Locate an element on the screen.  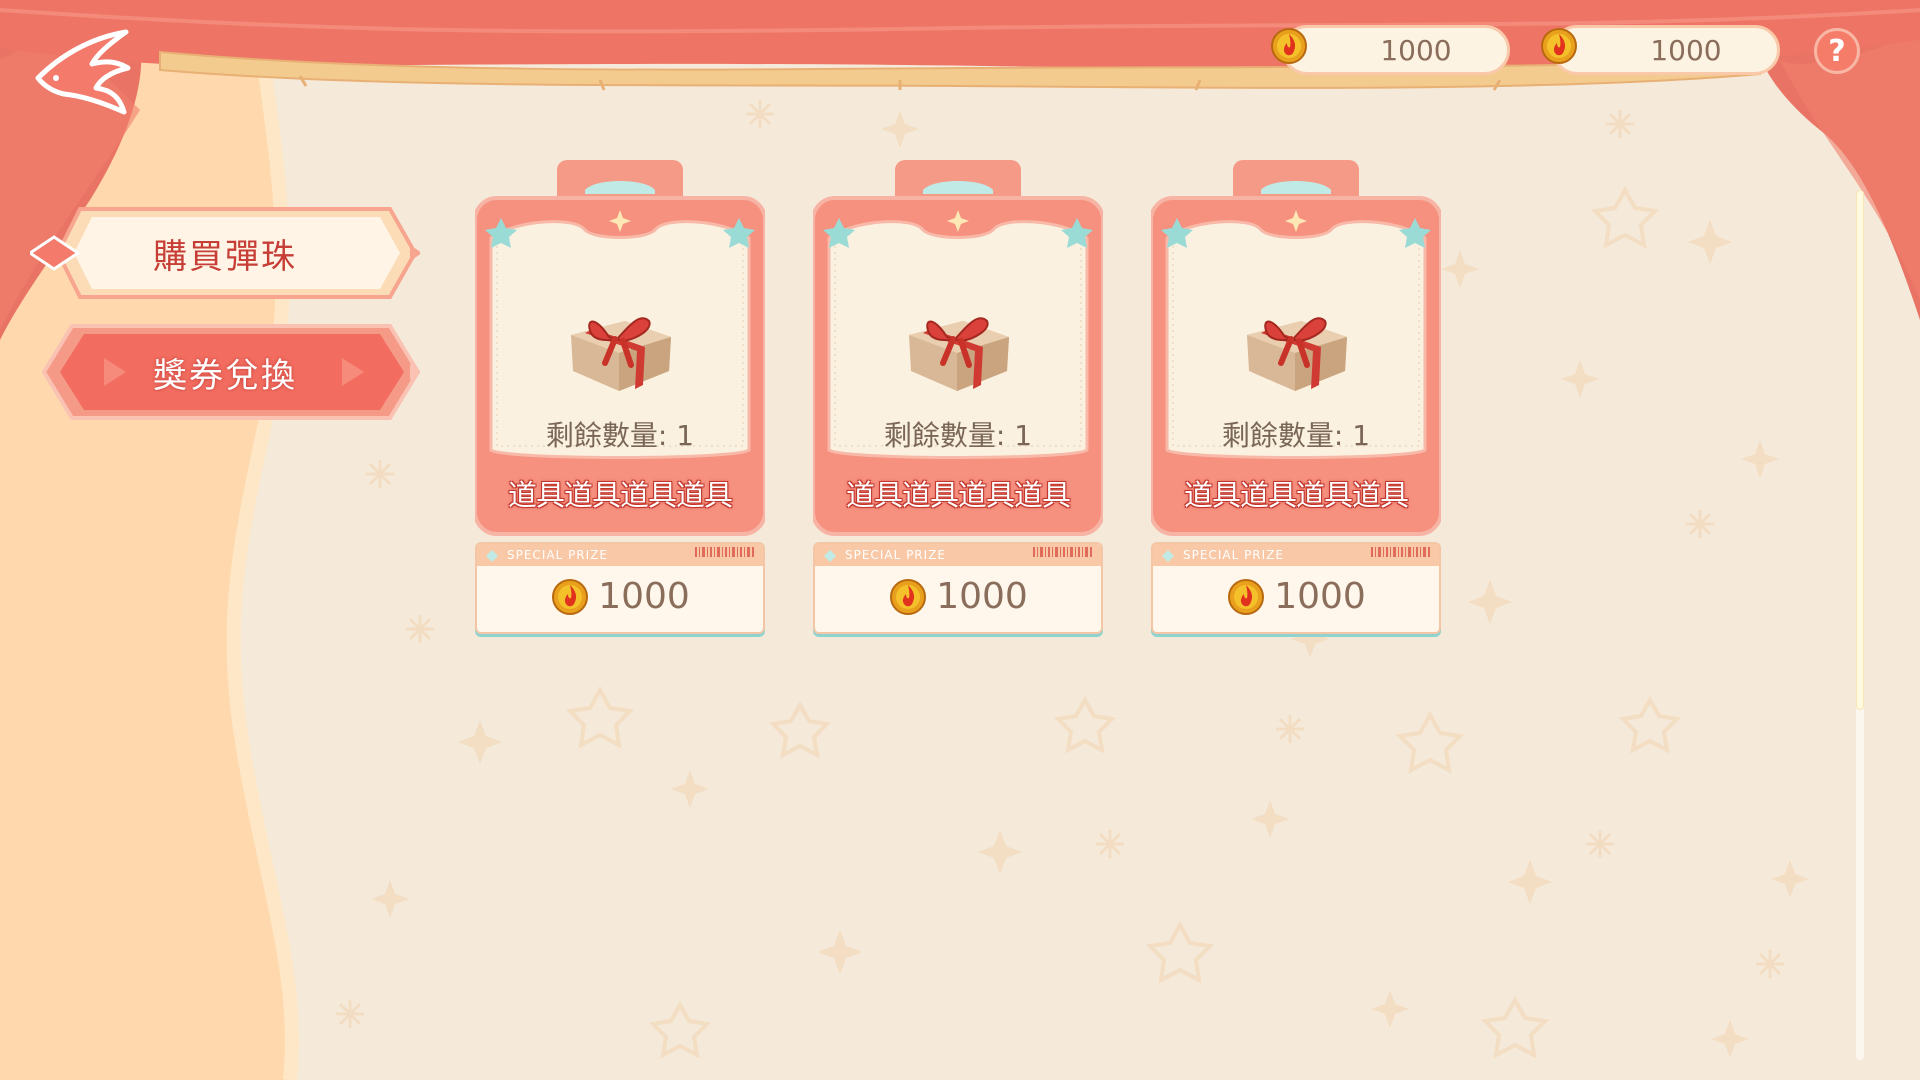
currency-pill-secondary: 1000 is located at coordinates (1660, 50).